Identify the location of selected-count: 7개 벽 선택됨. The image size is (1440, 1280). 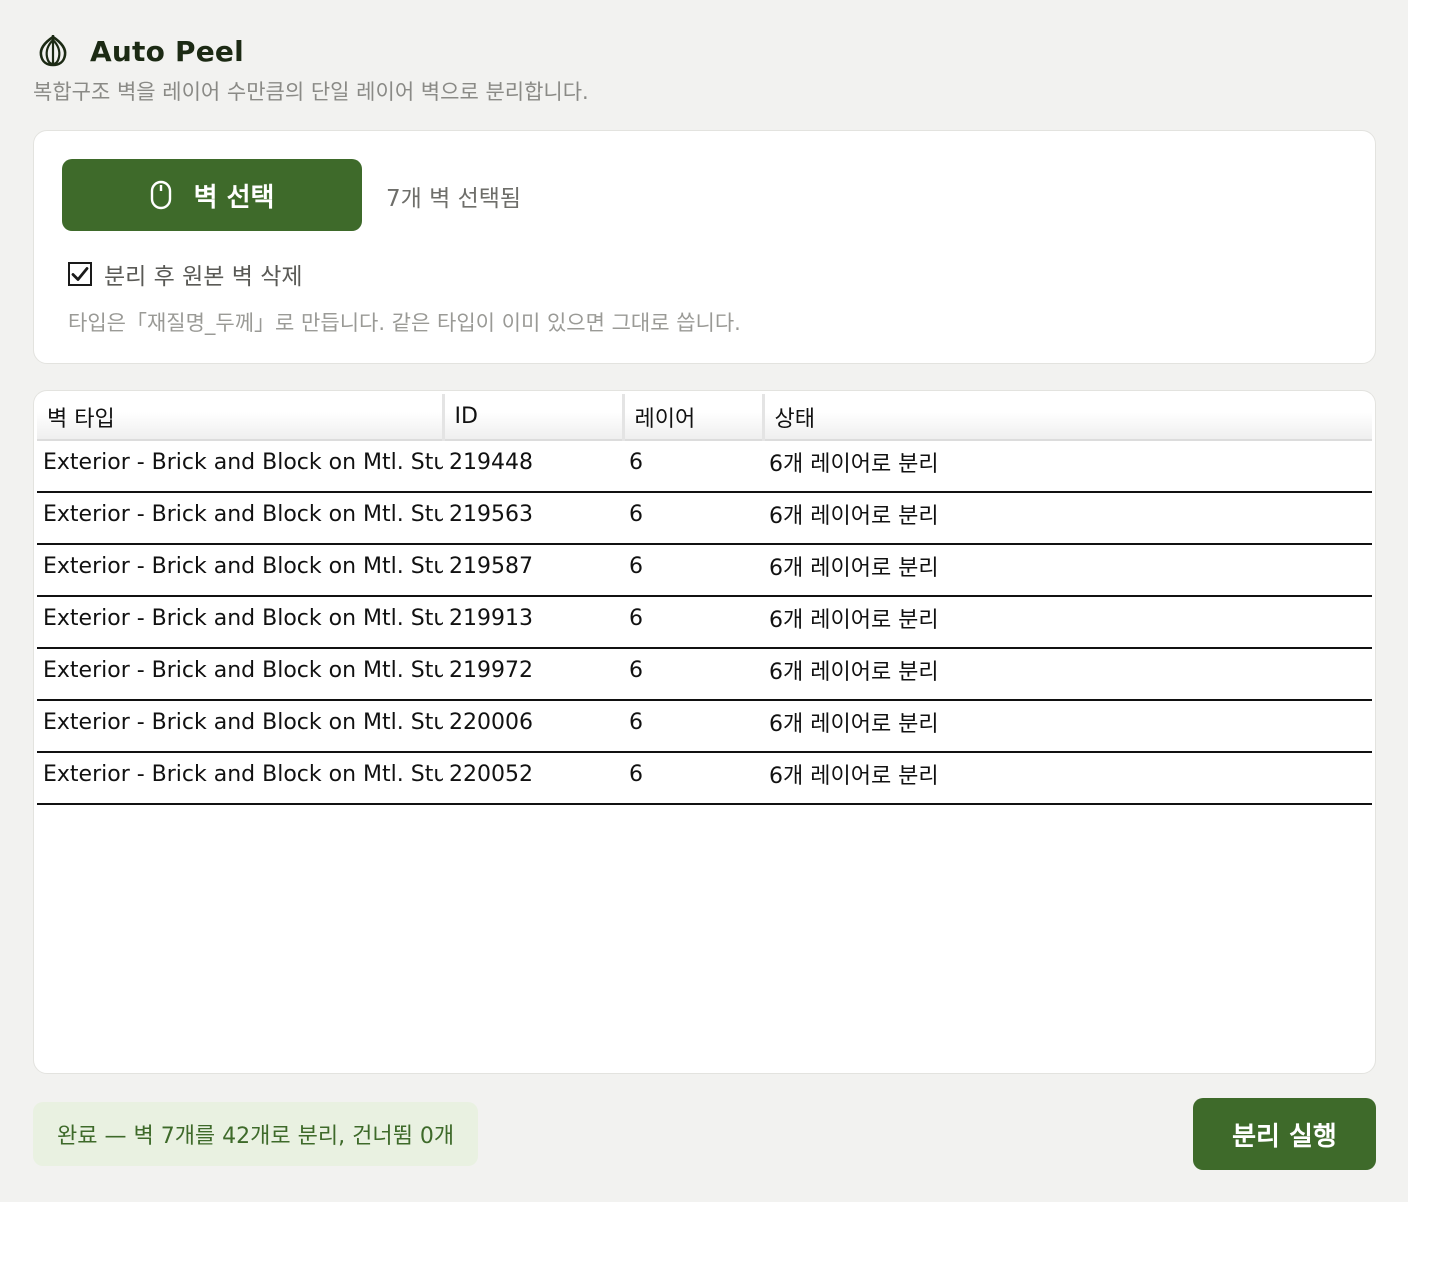
(454, 199).